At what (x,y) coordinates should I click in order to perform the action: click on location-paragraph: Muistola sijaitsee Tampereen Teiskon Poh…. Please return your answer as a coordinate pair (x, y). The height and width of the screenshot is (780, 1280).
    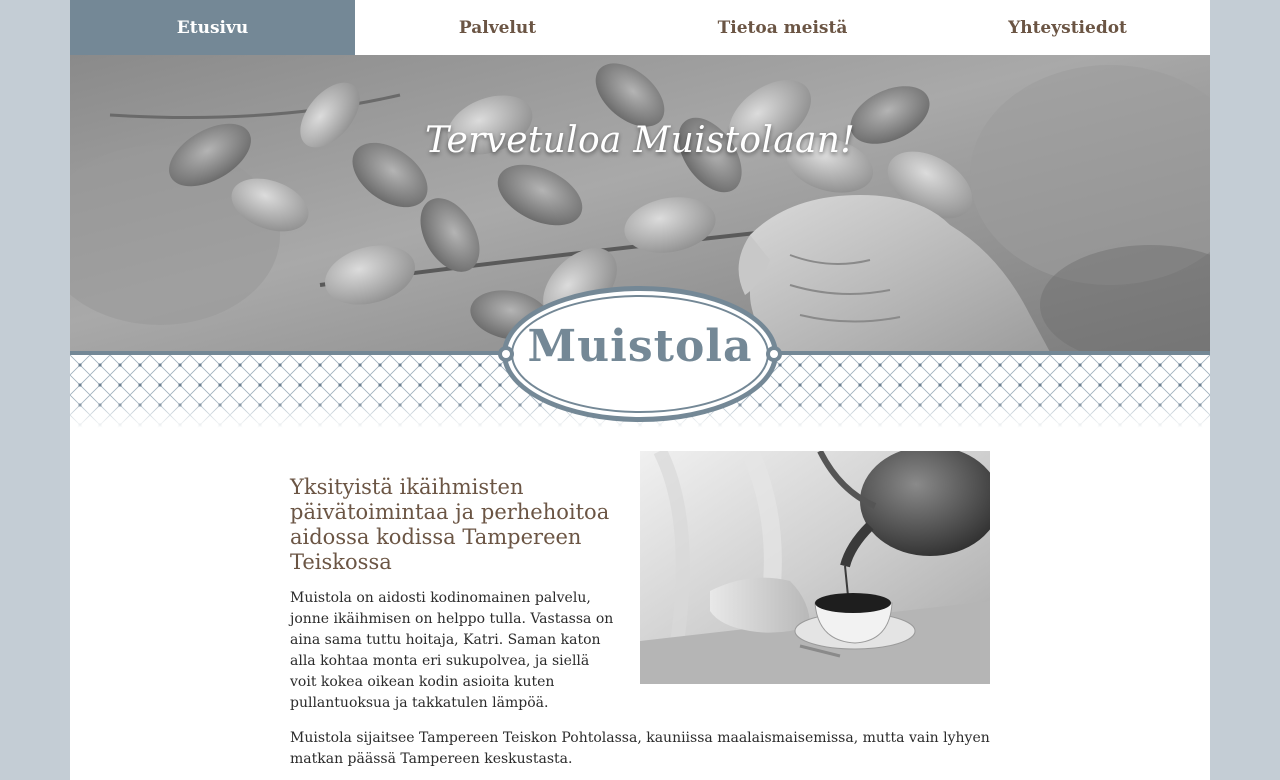
    Looking at the image, I should click on (640, 748).